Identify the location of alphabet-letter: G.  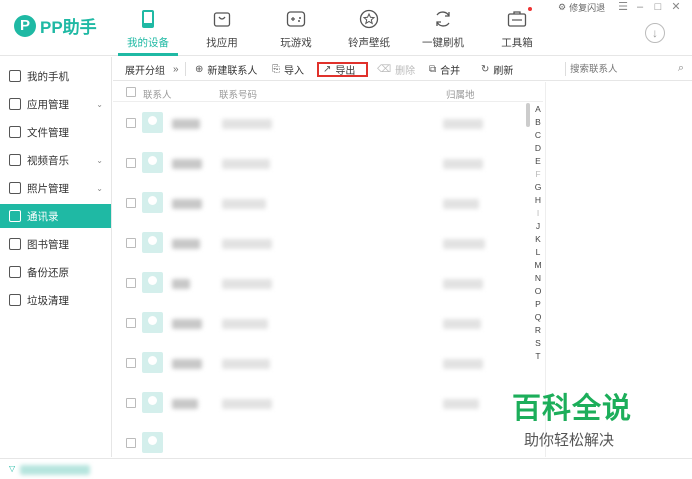
(538, 187).